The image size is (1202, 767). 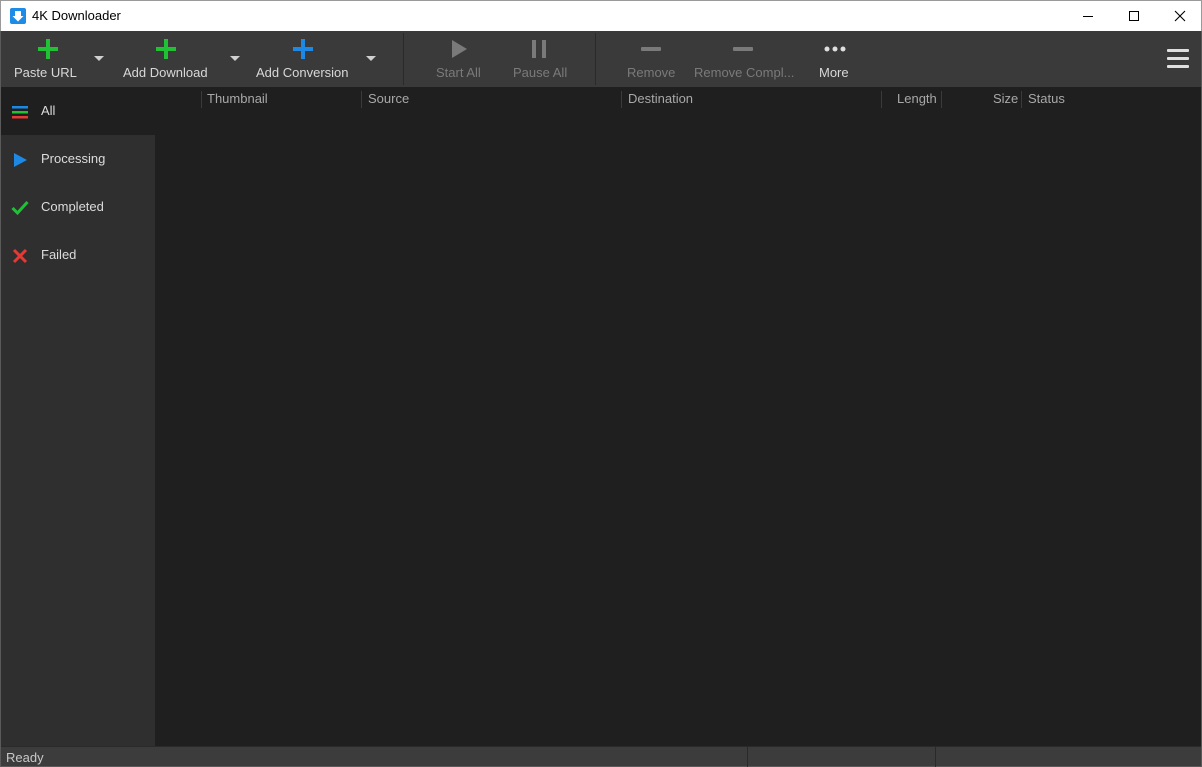 I want to click on title-bar: 4K Downloader, so click(x=601, y=15).